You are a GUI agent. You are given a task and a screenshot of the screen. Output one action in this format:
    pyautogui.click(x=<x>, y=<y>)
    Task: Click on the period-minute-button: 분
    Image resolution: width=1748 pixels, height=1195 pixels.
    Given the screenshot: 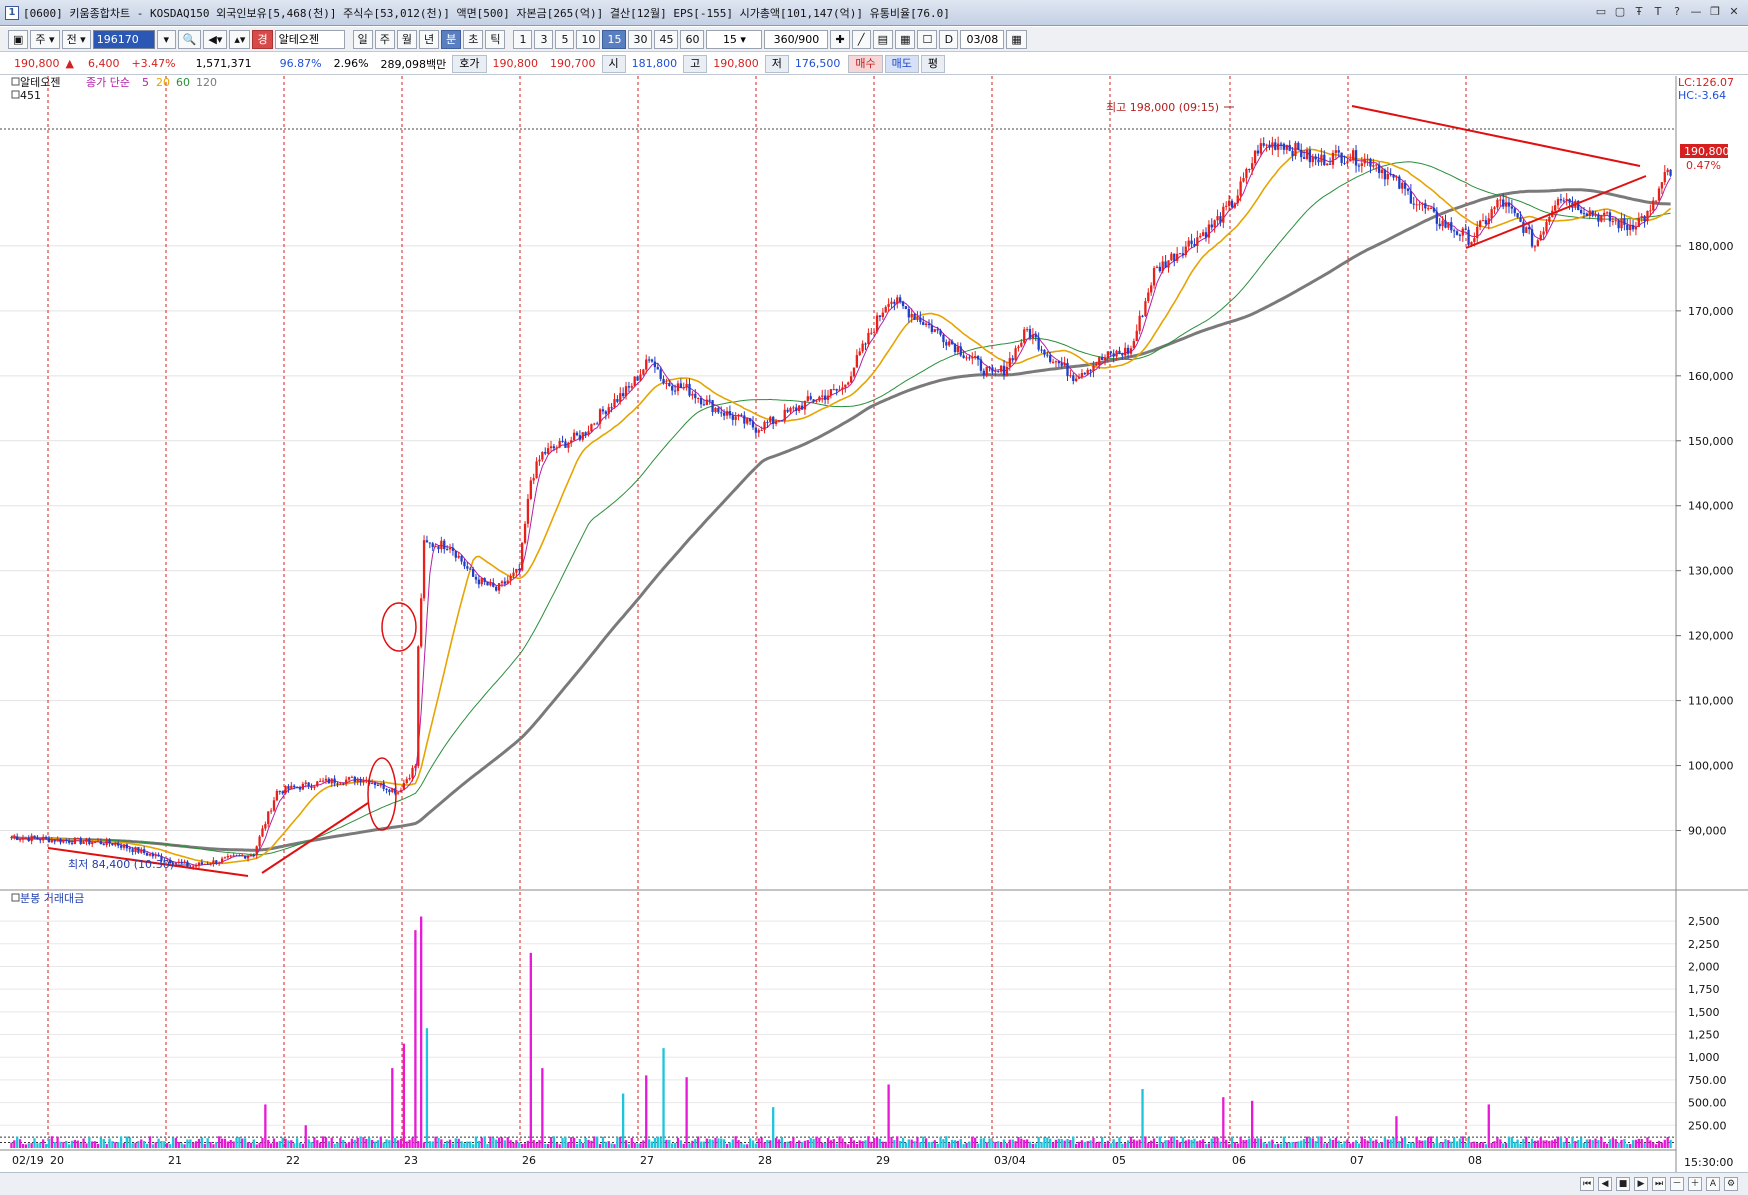 What is the action you would take?
    pyautogui.click(x=451, y=39)
    